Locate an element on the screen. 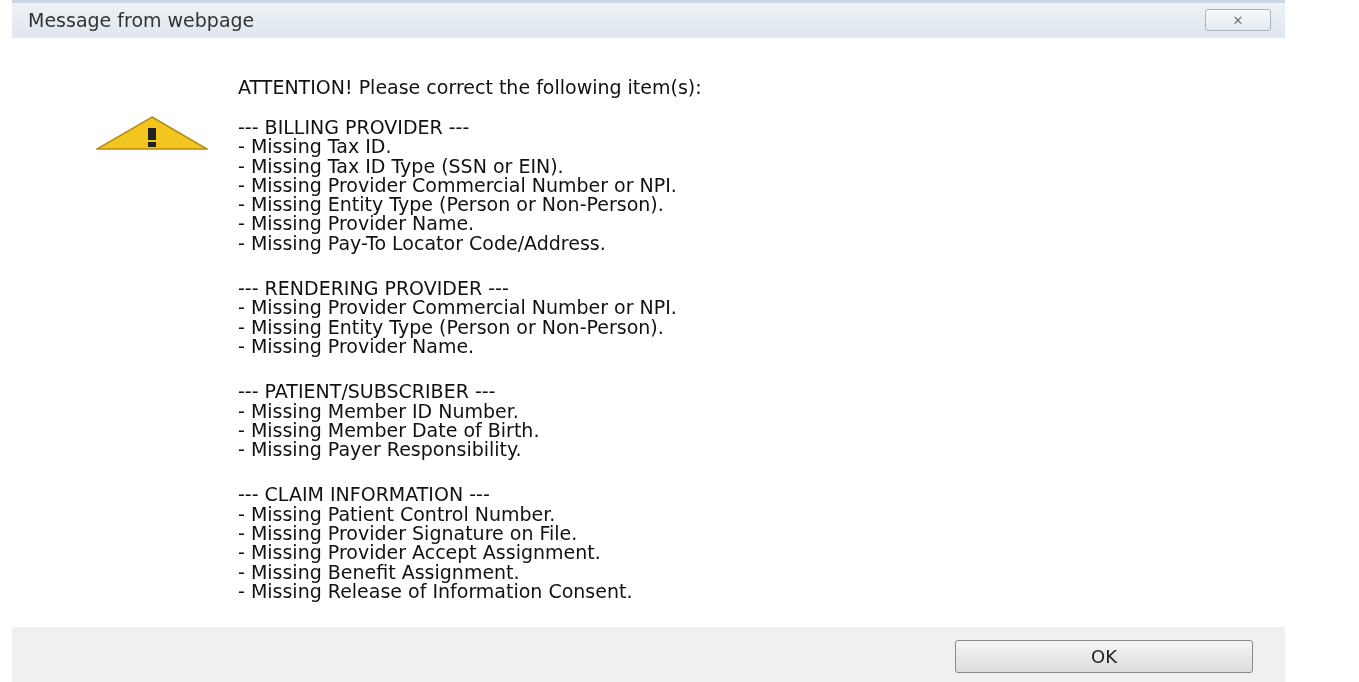 The image size is (1359, 682). message-heading: ATTENTION! Please correct the following item(s): is located at coordinates (470, 87).